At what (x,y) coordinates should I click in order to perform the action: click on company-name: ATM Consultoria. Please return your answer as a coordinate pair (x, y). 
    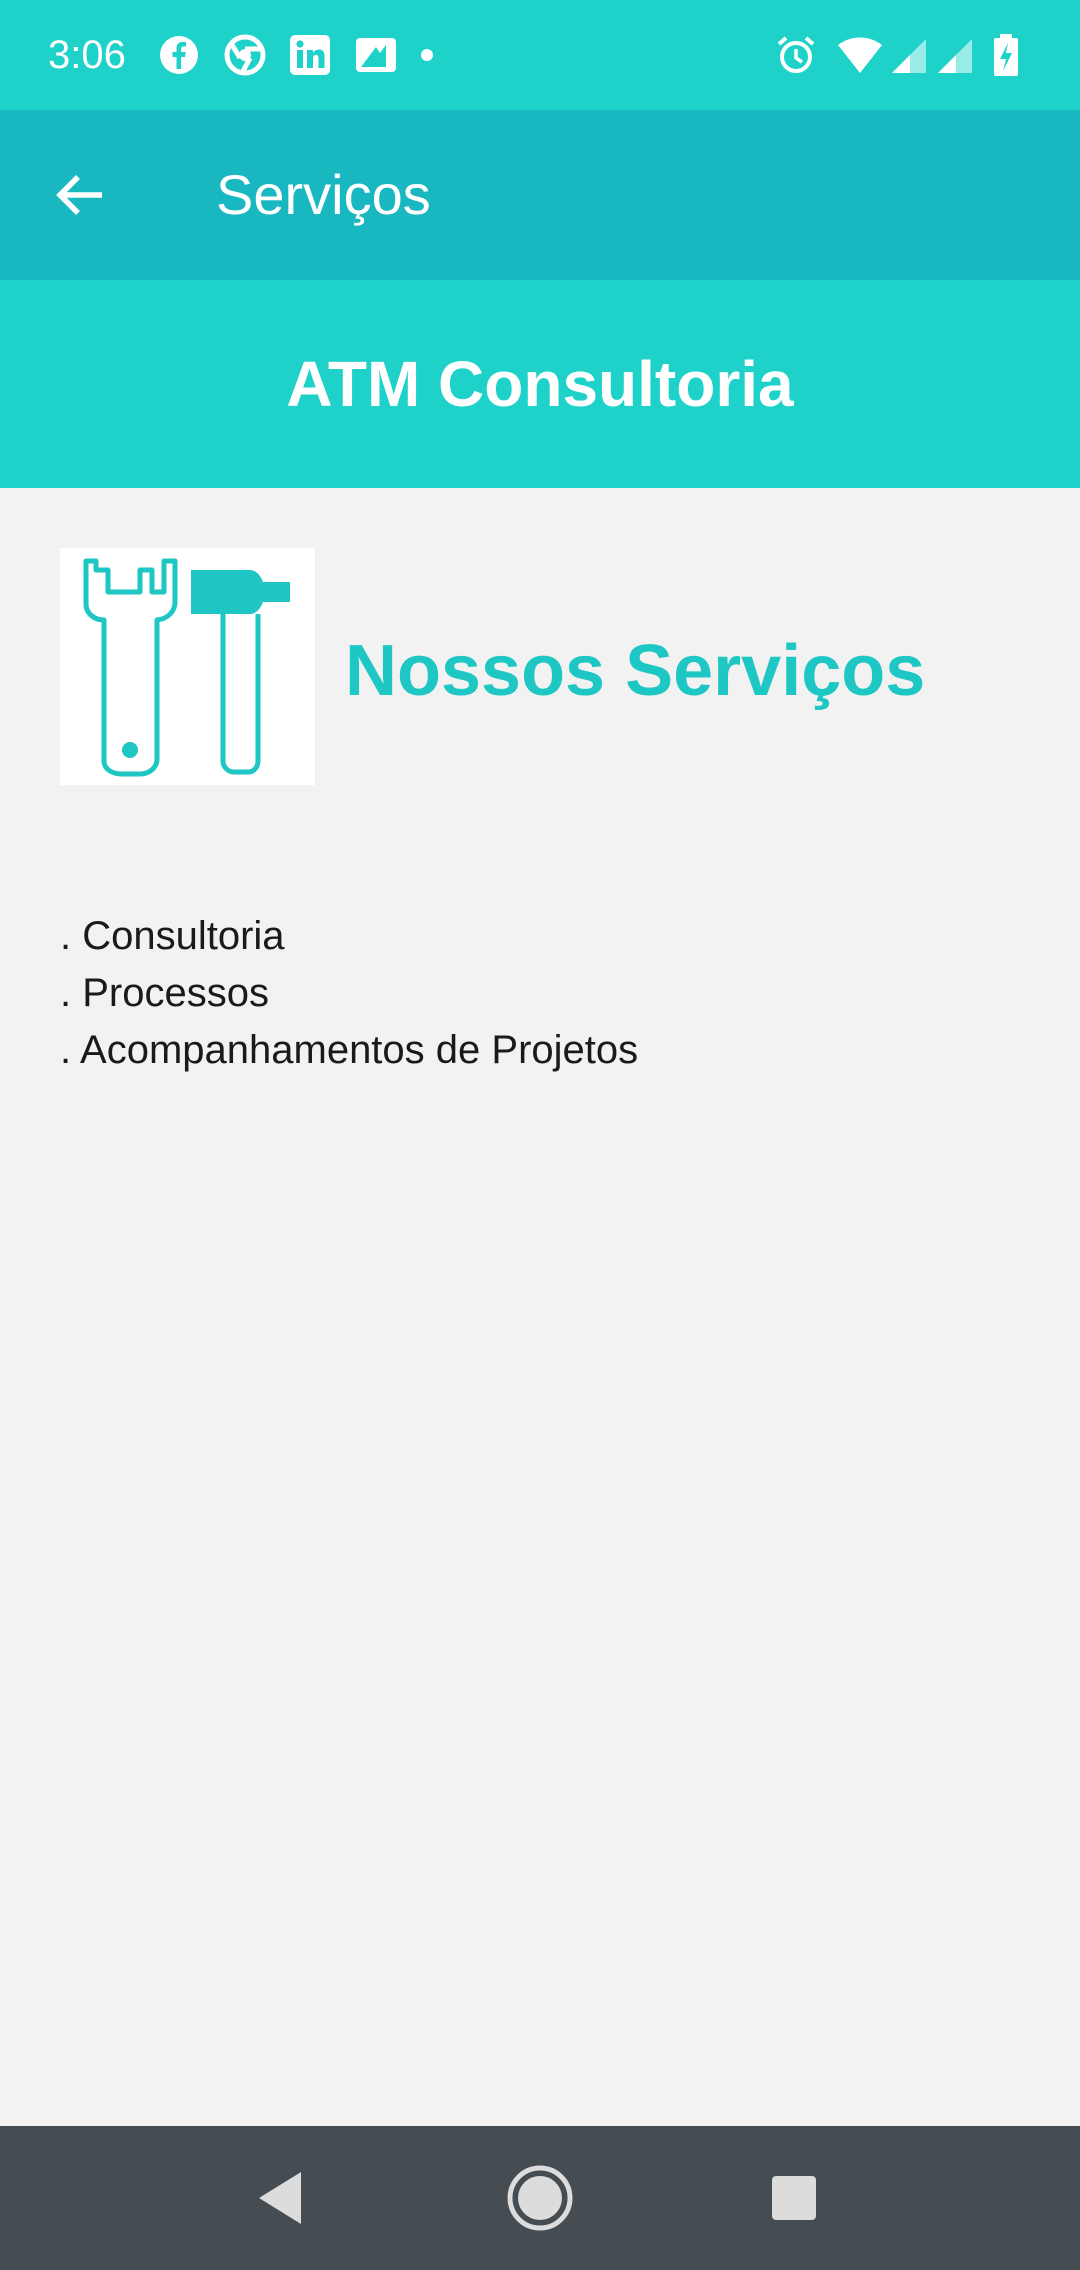
    Looking at the image, I should click on (540, 384).